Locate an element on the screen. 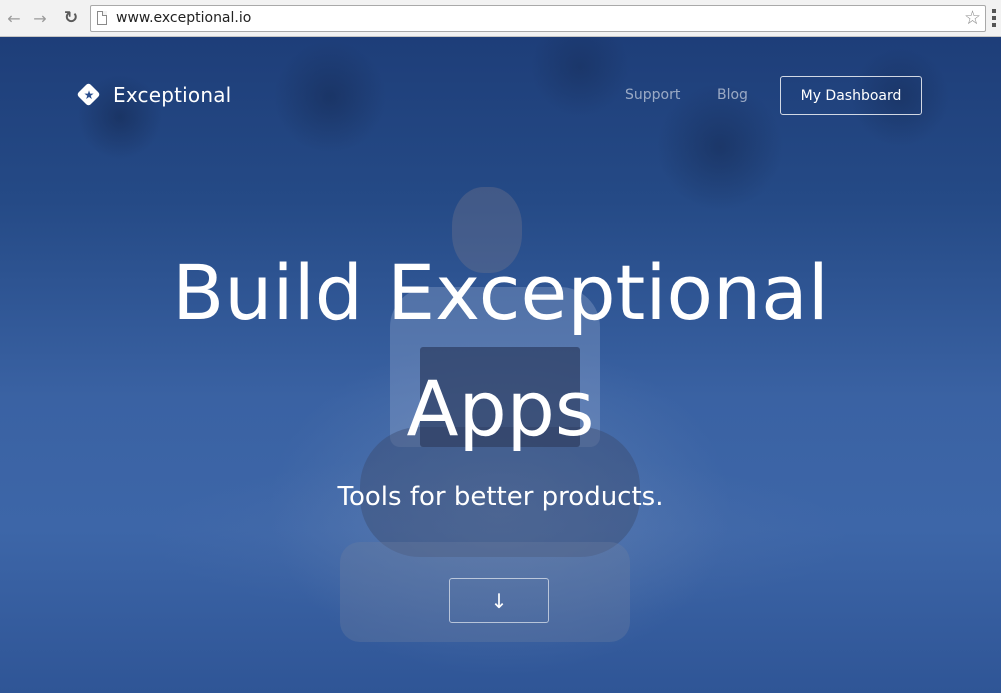  browser-toolbar: ← → ↻ www.exceptional.io ☆ is located at coordinates (500, 18).